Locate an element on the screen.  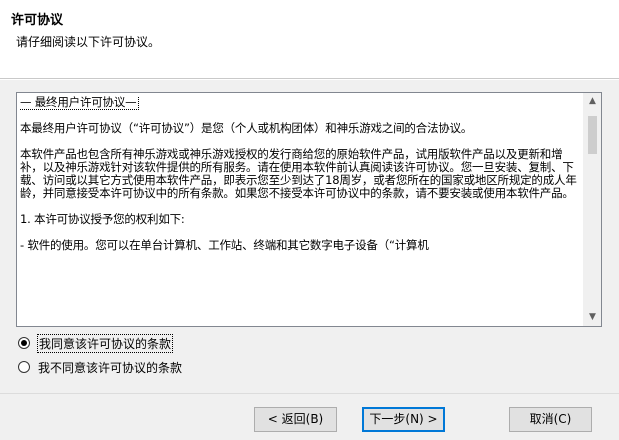
license-paragraph: 1. 本许可协议授予您的权利如下: is located at coordinates (102, 219).